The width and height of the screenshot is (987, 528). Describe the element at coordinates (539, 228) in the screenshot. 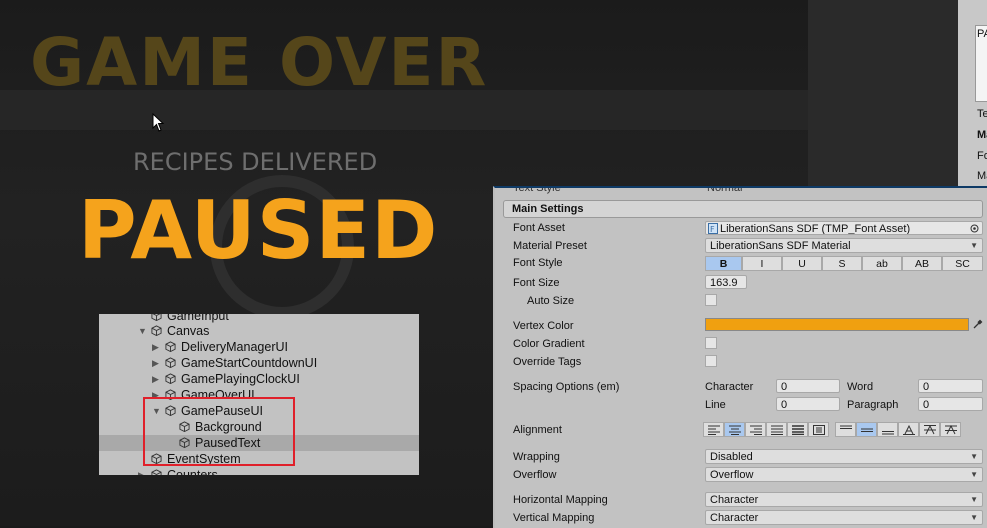

I see `font-asset-label: Font Asset` at that location.